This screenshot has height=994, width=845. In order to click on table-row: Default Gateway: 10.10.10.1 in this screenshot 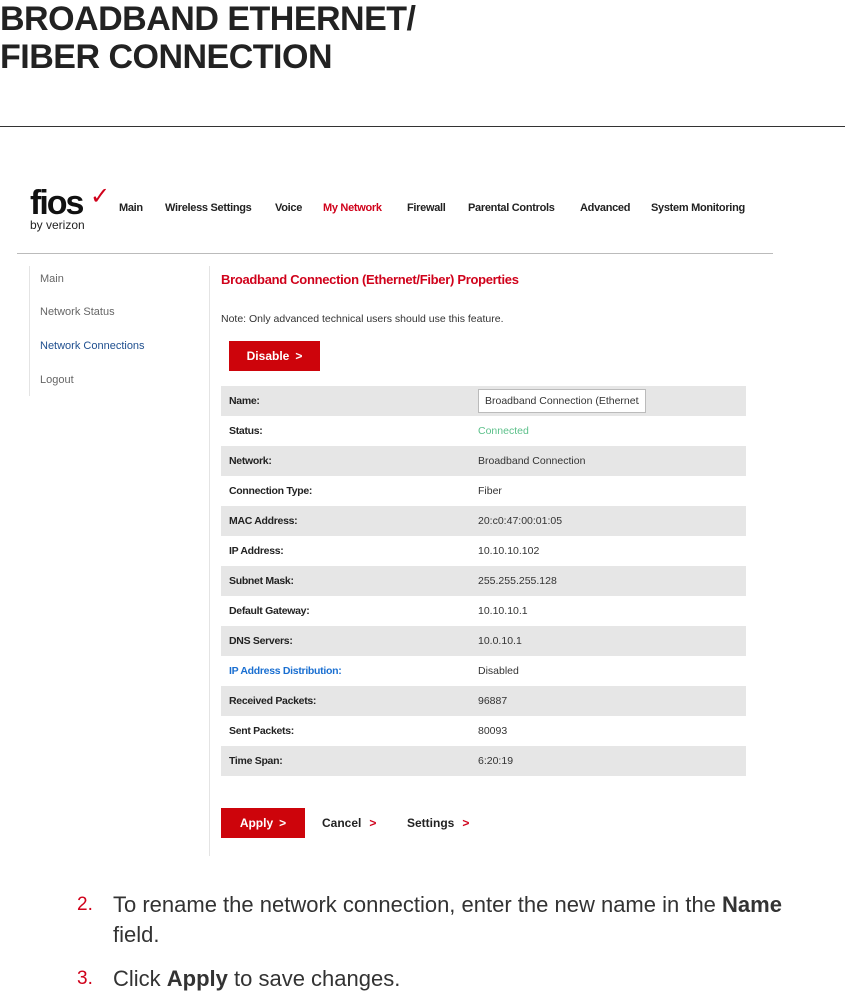, I will do `click(378, 611)`.